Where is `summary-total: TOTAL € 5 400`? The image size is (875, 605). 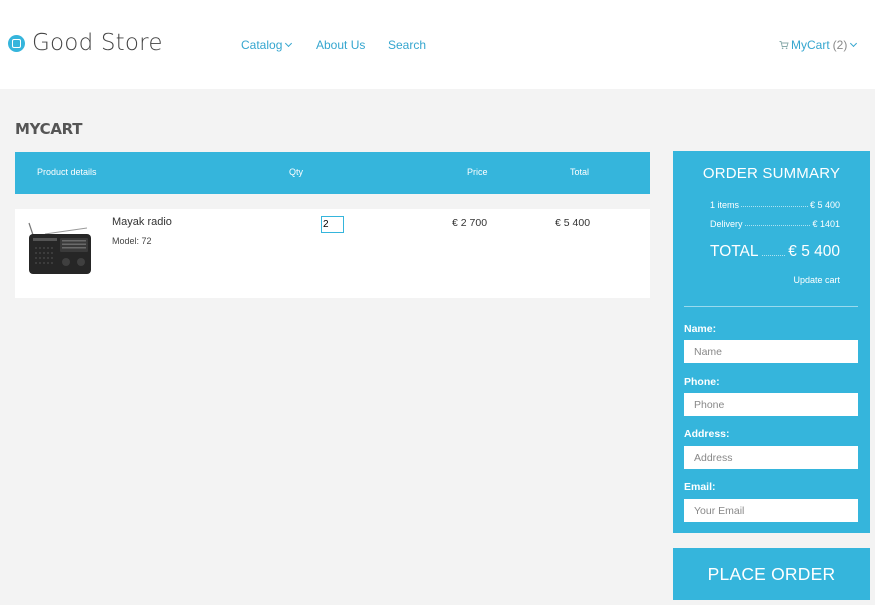
summary-total: TOTAL € 5 400 is located at coordinates (775, 252).